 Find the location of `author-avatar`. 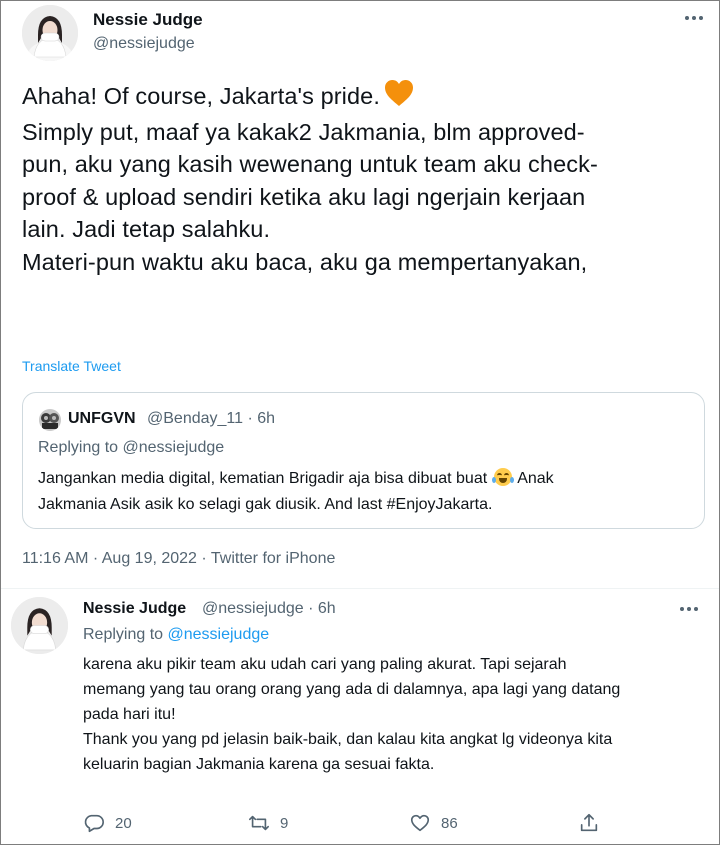

author-avatar is located at coordinates (50, 33).